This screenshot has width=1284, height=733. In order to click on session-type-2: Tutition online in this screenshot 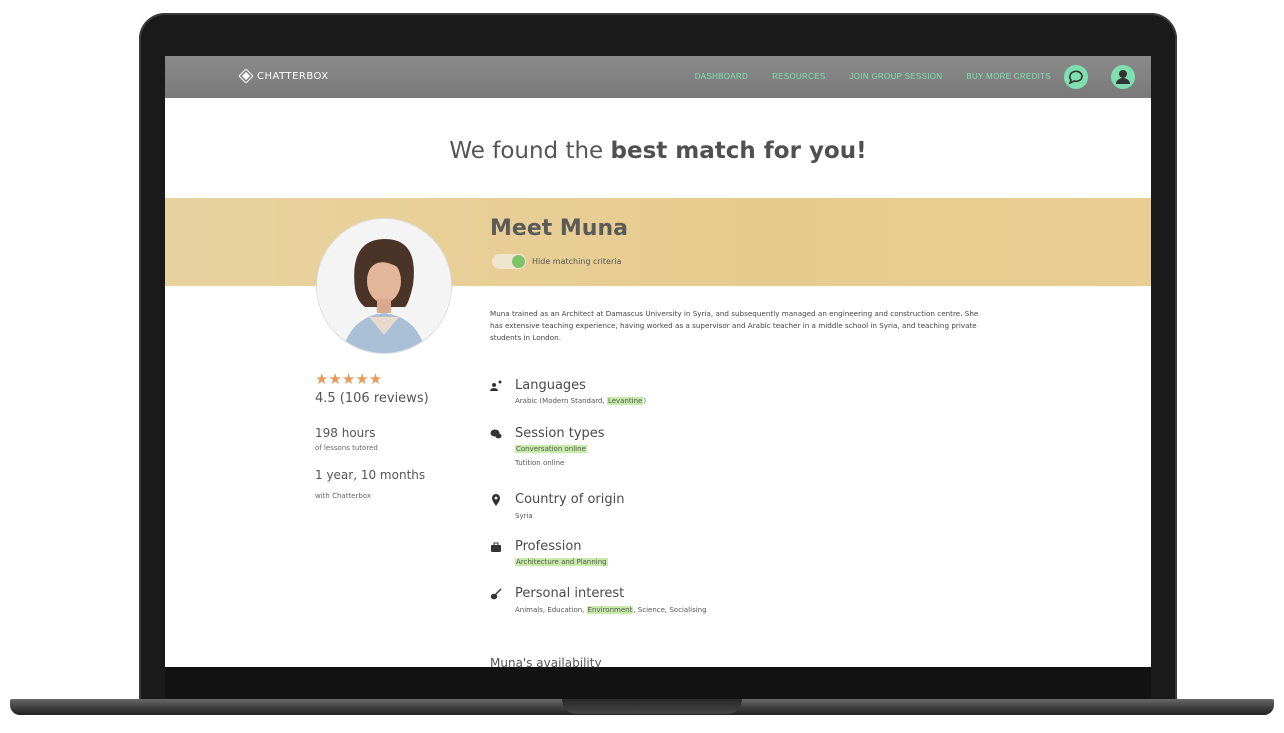, I will do `click(540, 463)`.